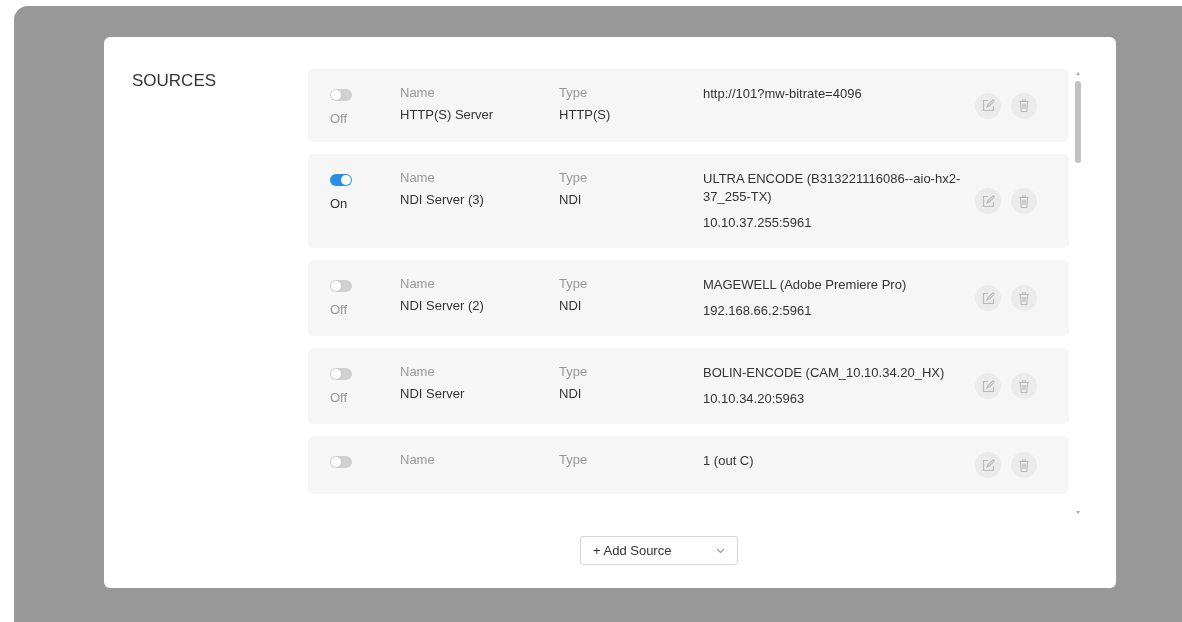 The image size is (1182, 622). I want to click on name-value: NDI Server (2), so click(442, 305).